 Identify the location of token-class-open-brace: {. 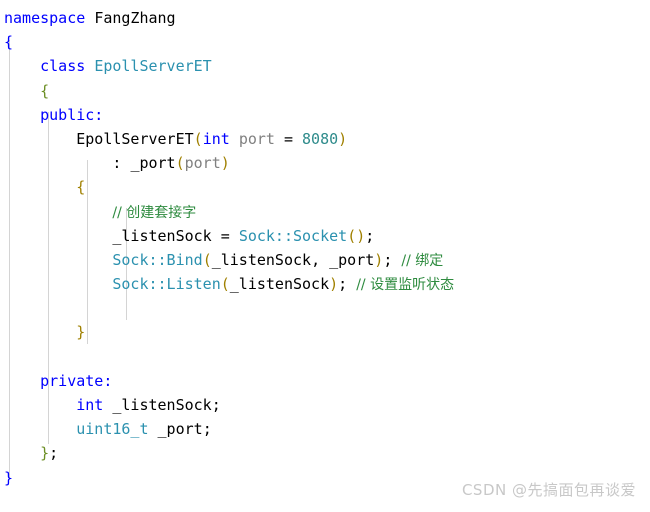
(45, 90).